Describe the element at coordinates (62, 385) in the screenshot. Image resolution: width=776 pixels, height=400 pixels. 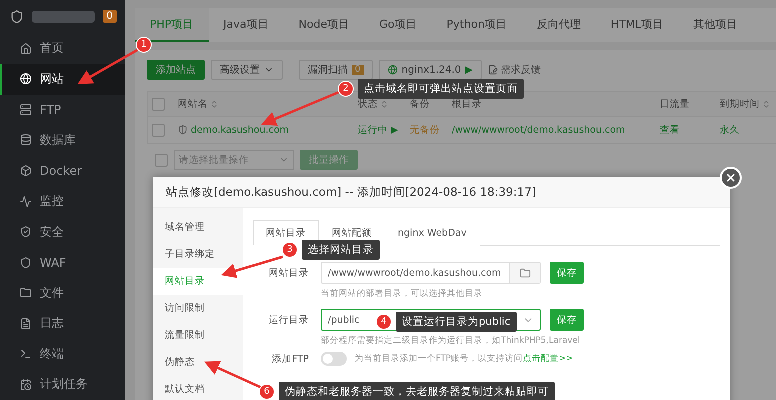
I see `nav-item: 计划任务` at that location.